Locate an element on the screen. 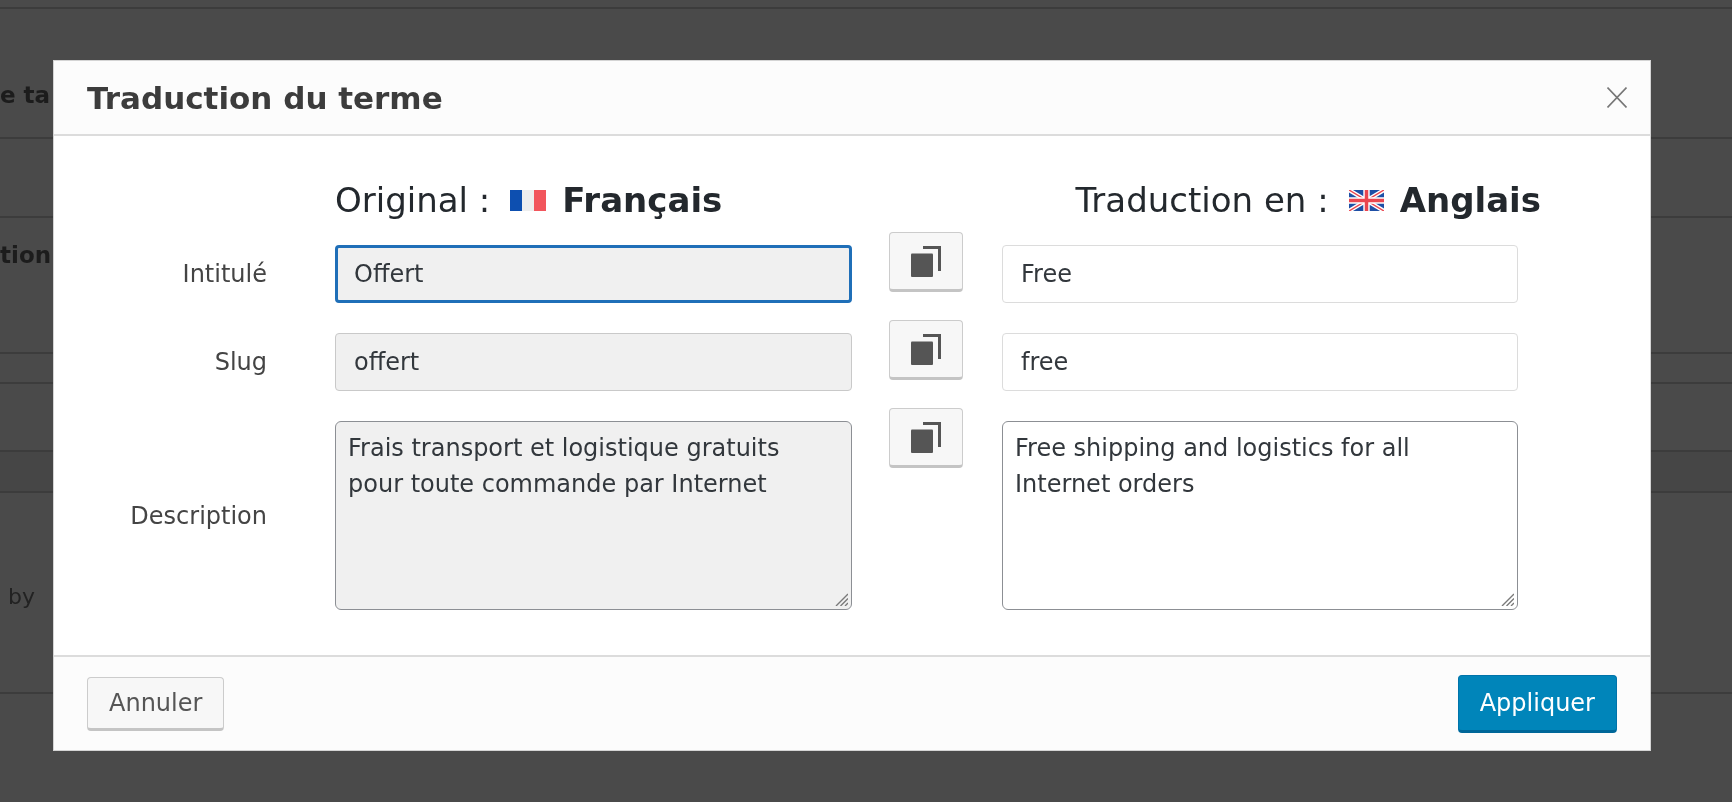 This screenshot has width=1732, height=802. language-name: Anglais is located at coordinates (1470, 200).